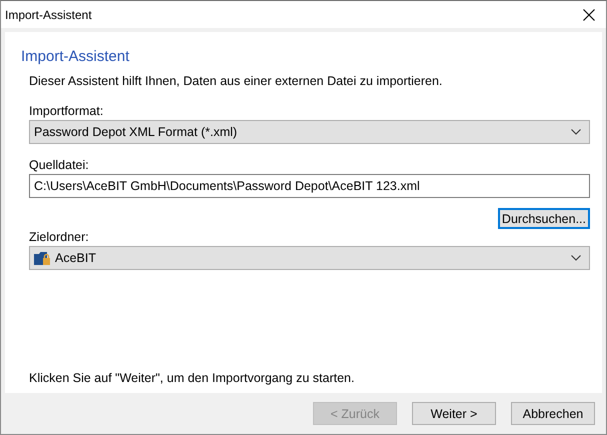 The image size is (607, 435). Describe the element at coordinates (59, 237) in the screenshot. I see `field-label: Zielordner:` at that location.